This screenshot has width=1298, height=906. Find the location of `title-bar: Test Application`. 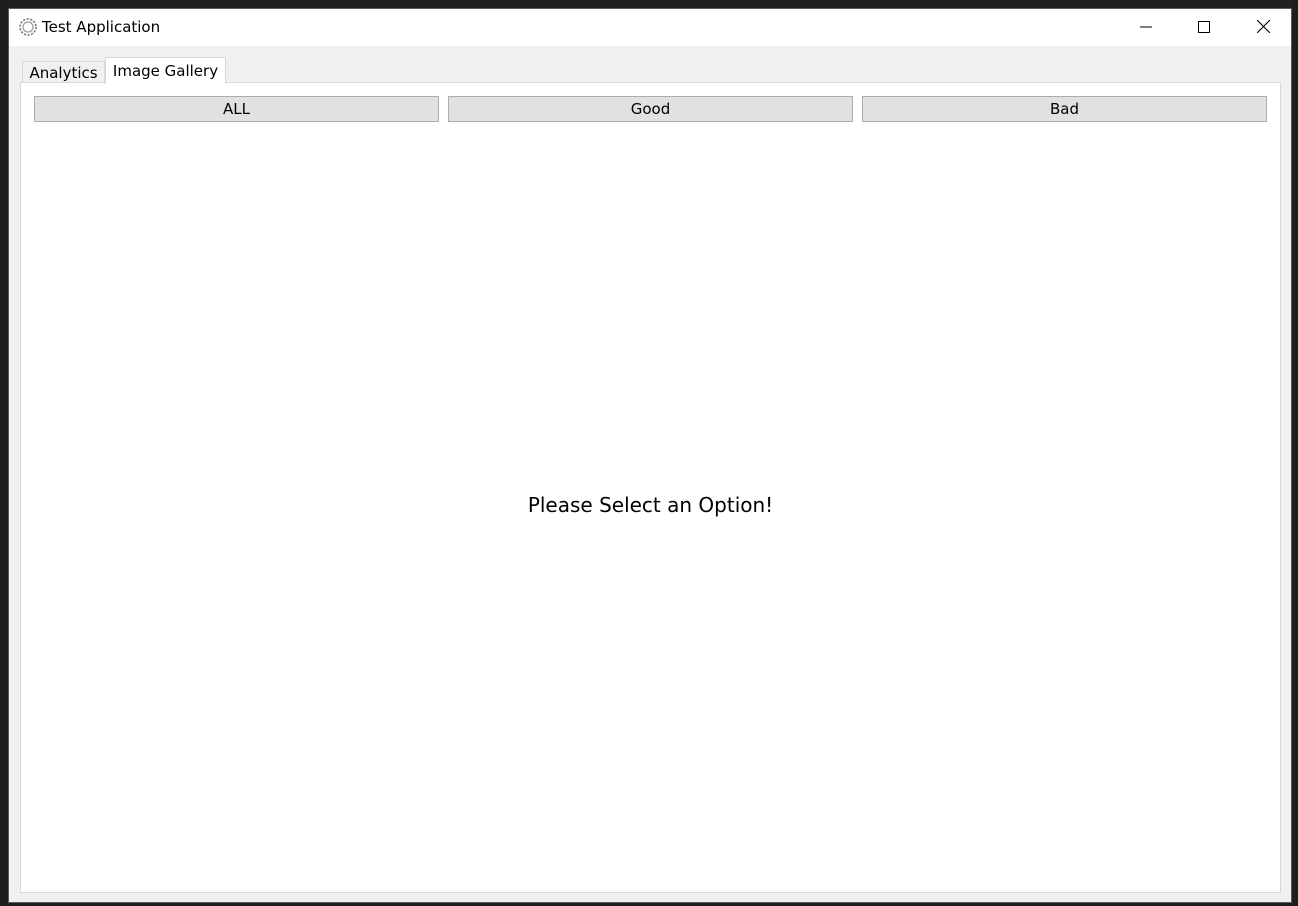

title-bar: Test Application is located at coordinates (650, 27).